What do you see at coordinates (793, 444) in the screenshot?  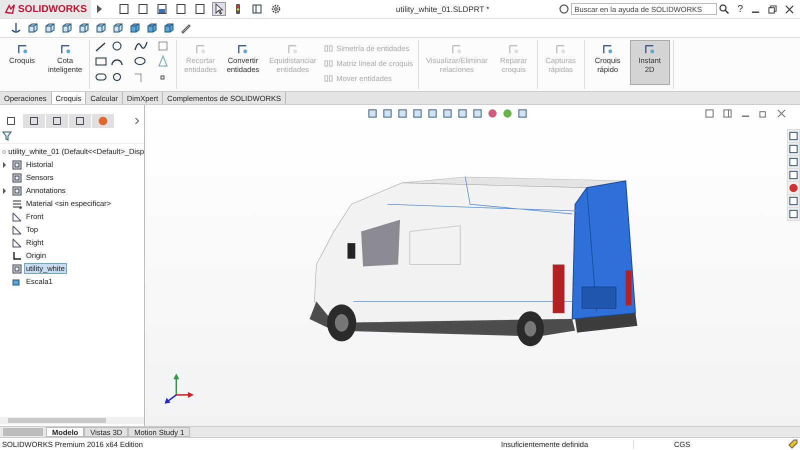 I see `tag-icon` at bounding box center [793, 444].